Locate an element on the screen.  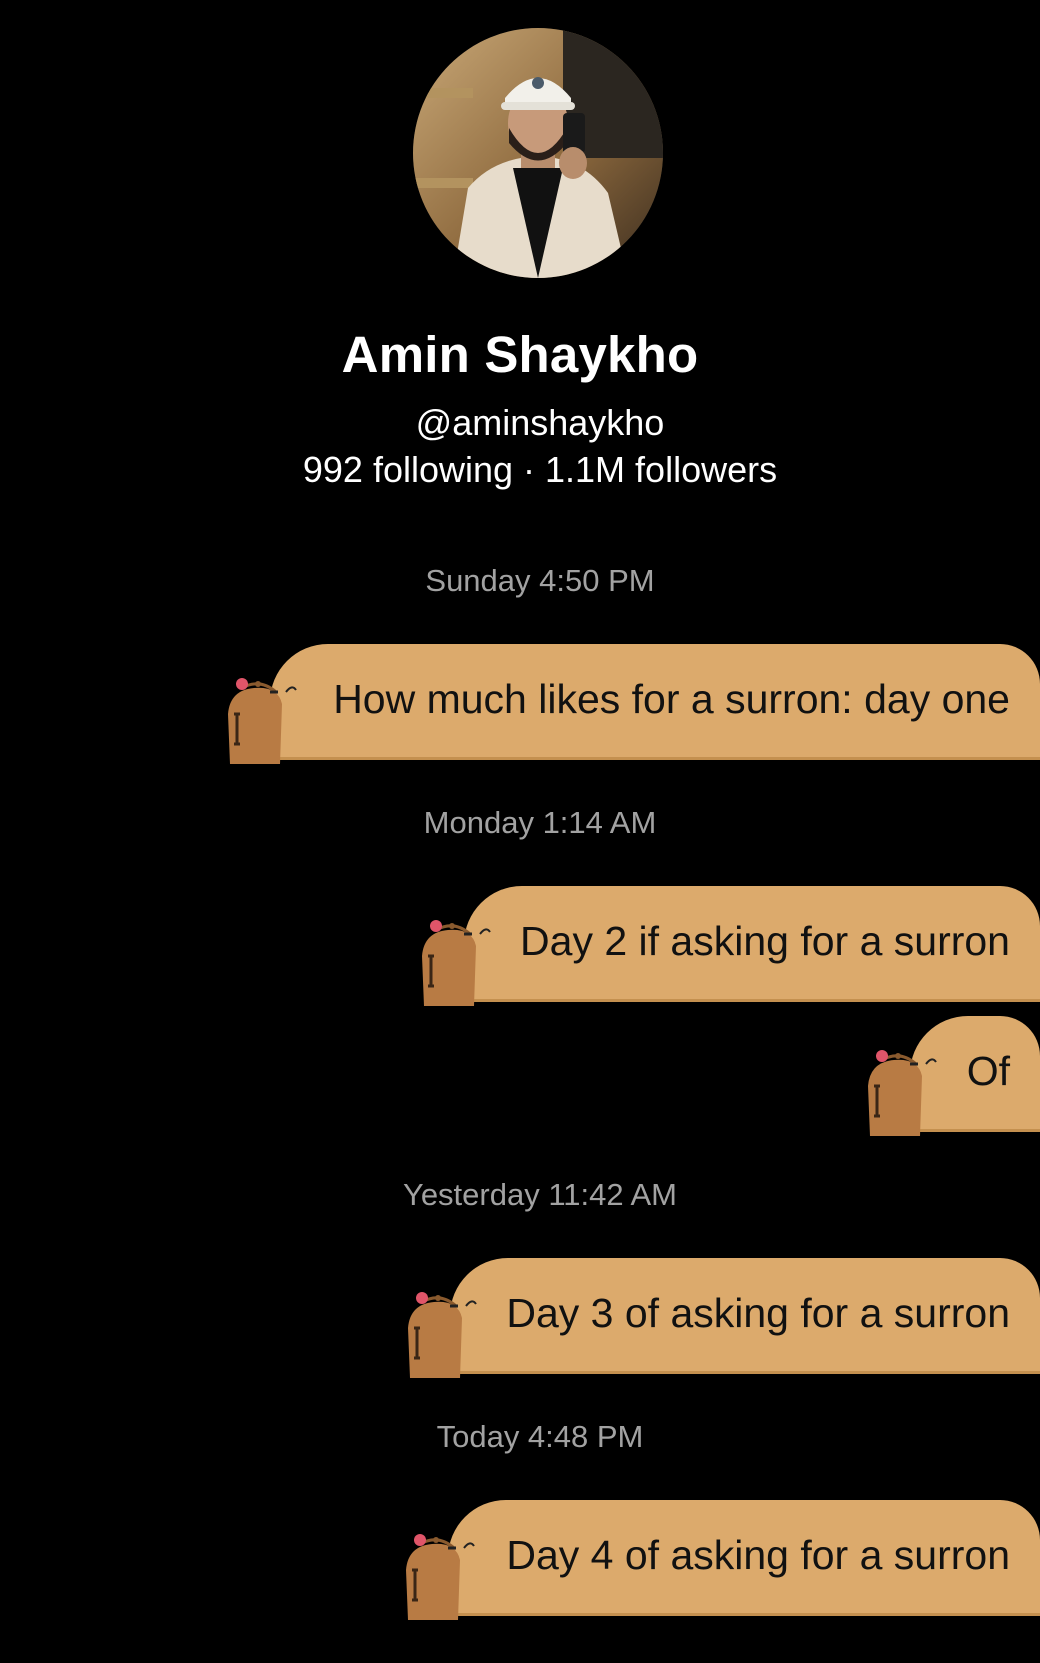
profile-stats: 992 following · 1.1M followers is located at coordinates (540, 469).